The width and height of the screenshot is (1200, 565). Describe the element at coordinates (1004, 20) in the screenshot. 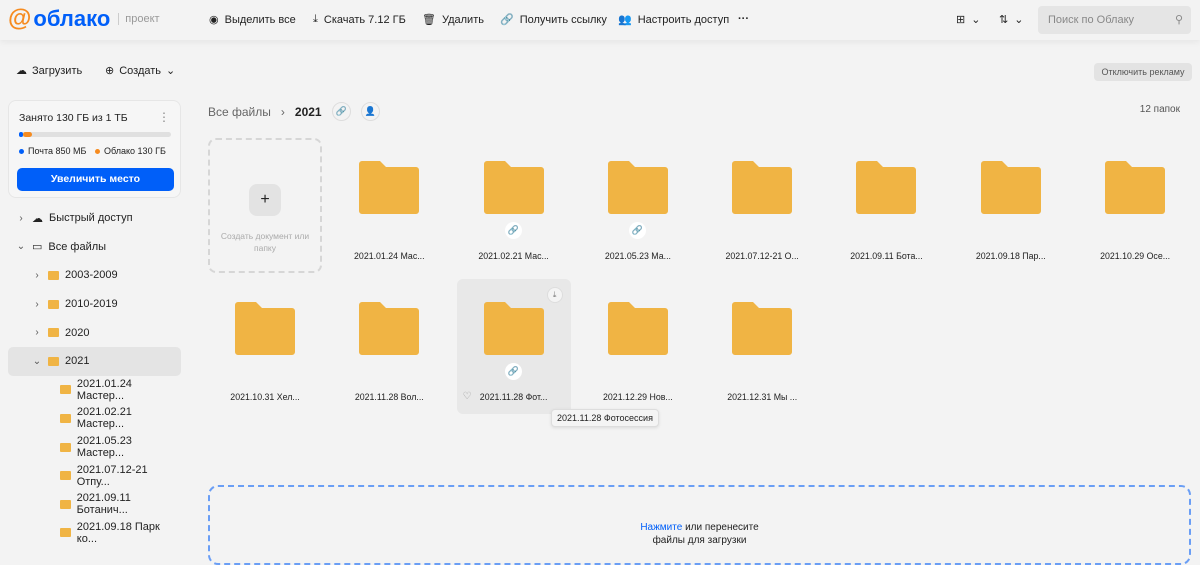

I see `sort-icon: ⇅` at that location.